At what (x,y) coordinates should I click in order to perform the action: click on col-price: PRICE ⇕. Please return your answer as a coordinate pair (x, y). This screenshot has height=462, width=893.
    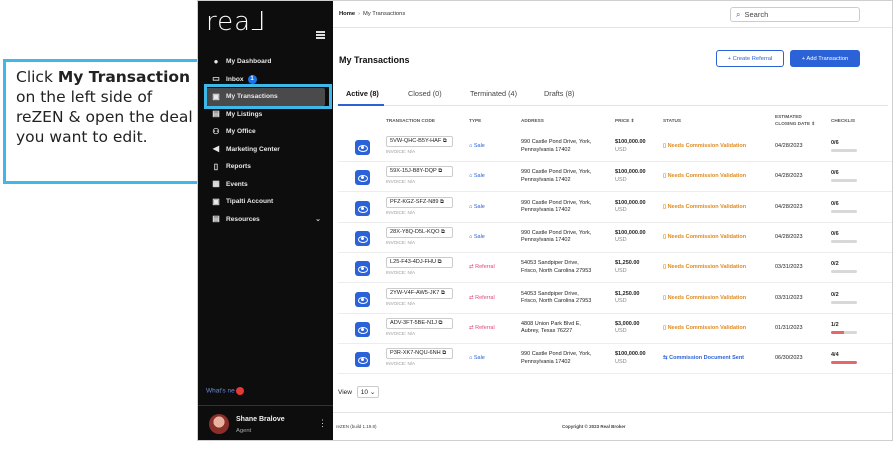
    Looking at the image, I should click on (625, 121).